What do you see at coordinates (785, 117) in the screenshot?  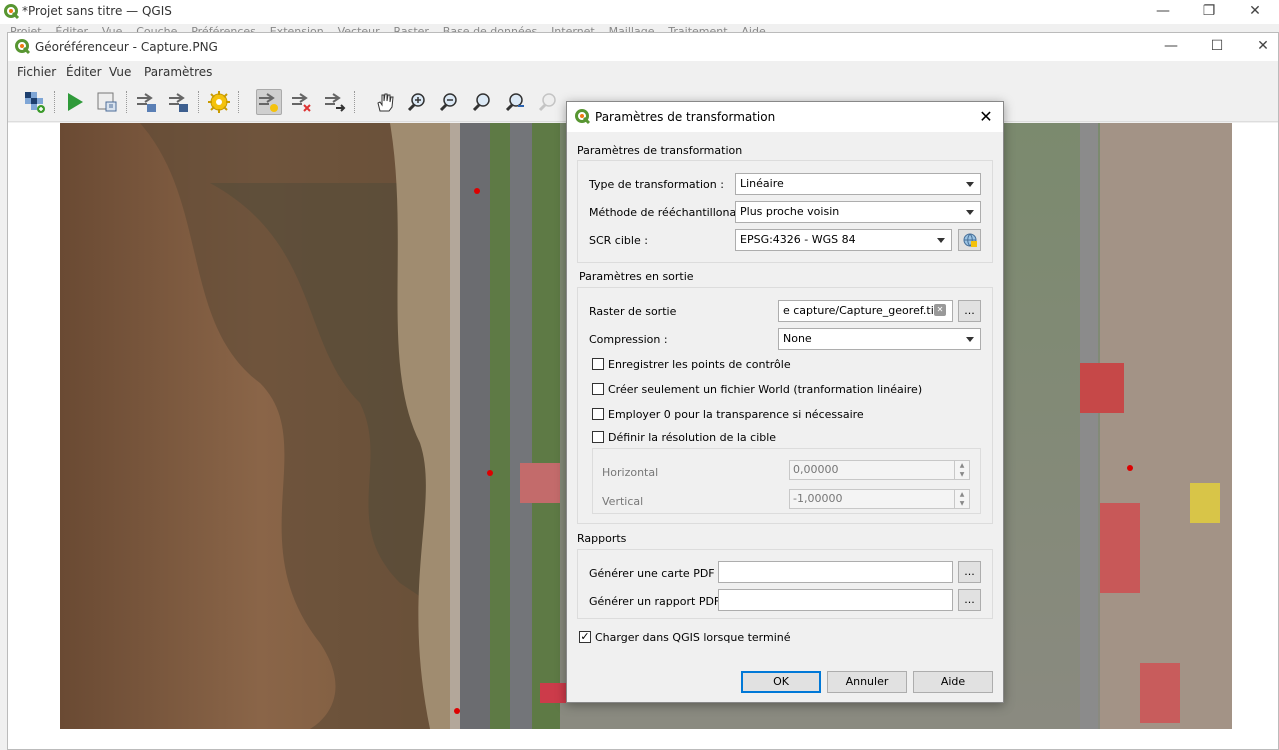 I see `dialog-title-bar: Paramètres de transformation ✕` at bounding box center [785, 117].